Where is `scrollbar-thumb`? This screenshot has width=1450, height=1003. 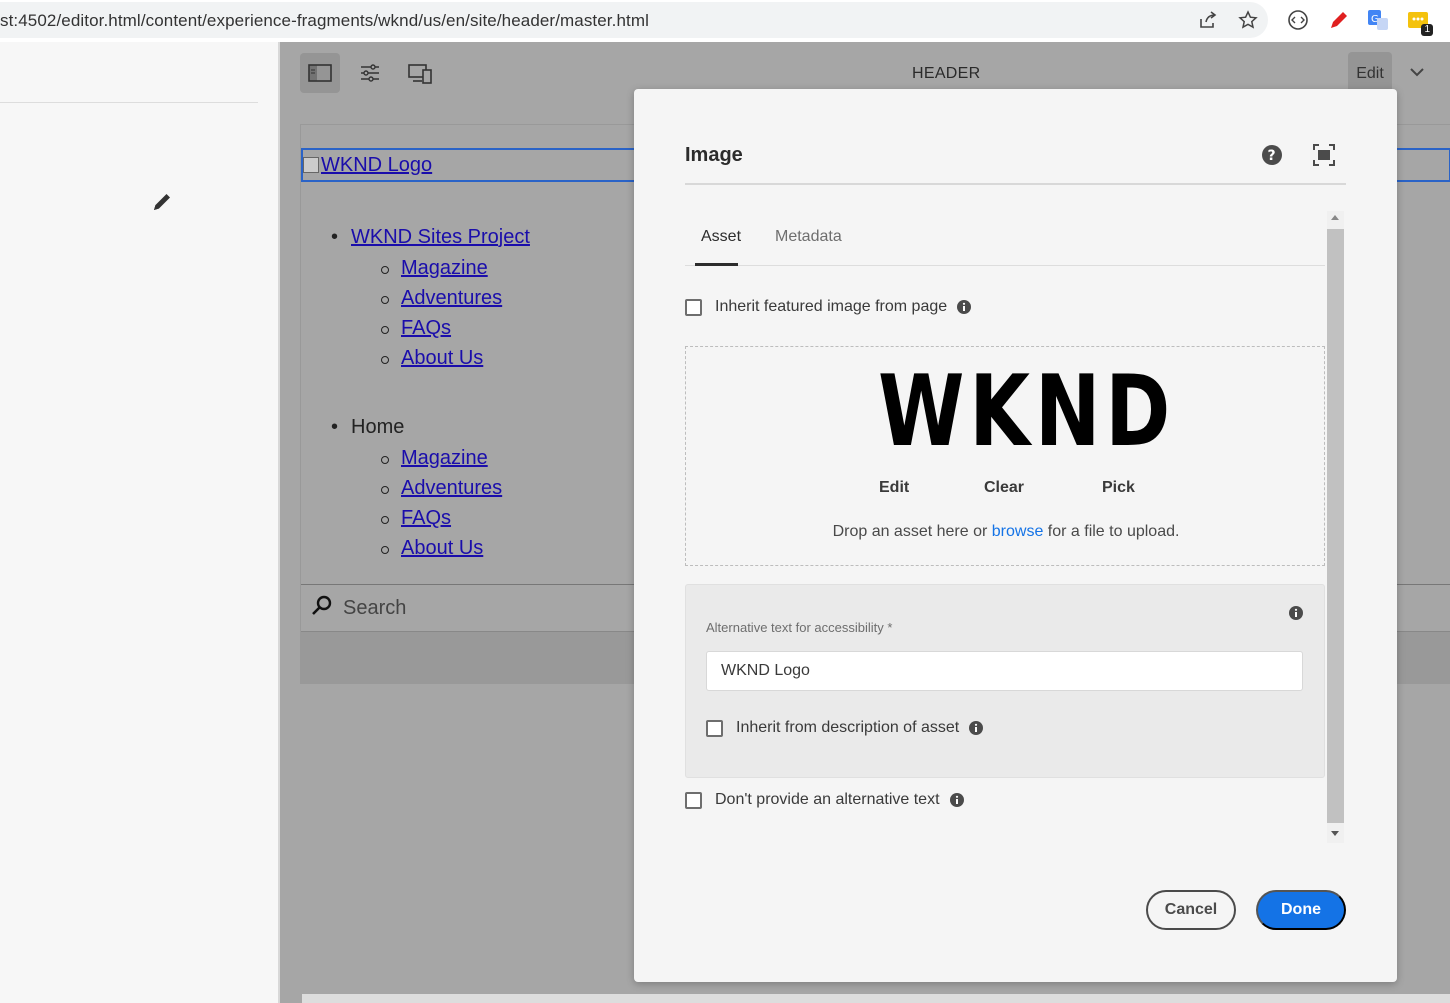 scrollbar-thumb is located at coordinates (1335, 526).